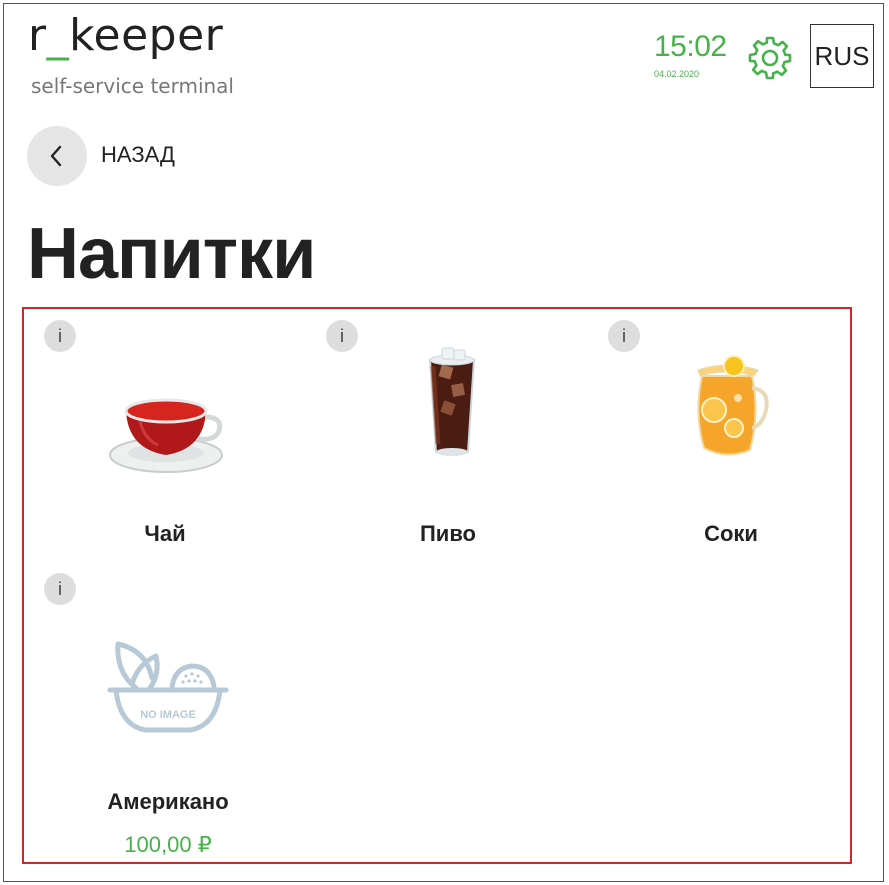 This screenshot has width=889, height=885. What do you see at coordinates (731, 534) in the screenshot?
I see `product-name: Соки` at bounding box center [731, 534].